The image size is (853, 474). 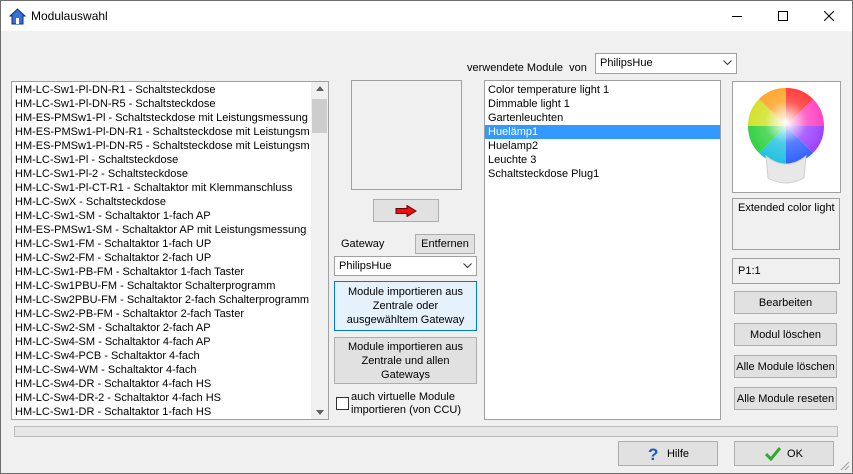 I want to click on list-item: HM-LC-Sw1-Pl - Schaltsteckdose, so click(x=160, y=160).